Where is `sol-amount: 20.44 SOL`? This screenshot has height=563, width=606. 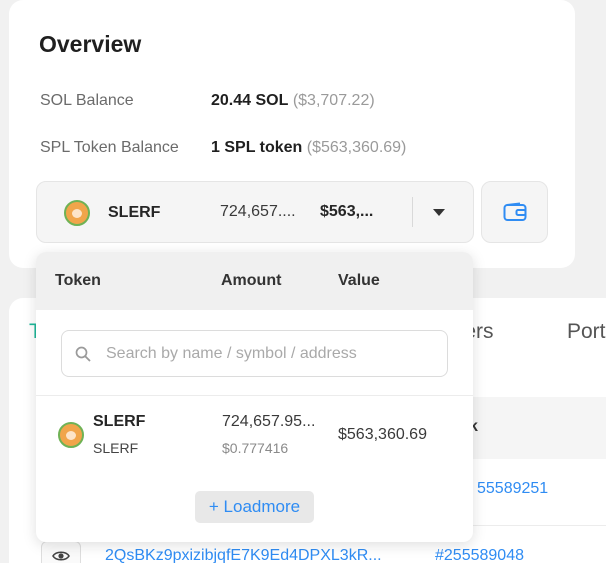
sol-amount: 20.44 SOL is located at coordinates (250, 100).